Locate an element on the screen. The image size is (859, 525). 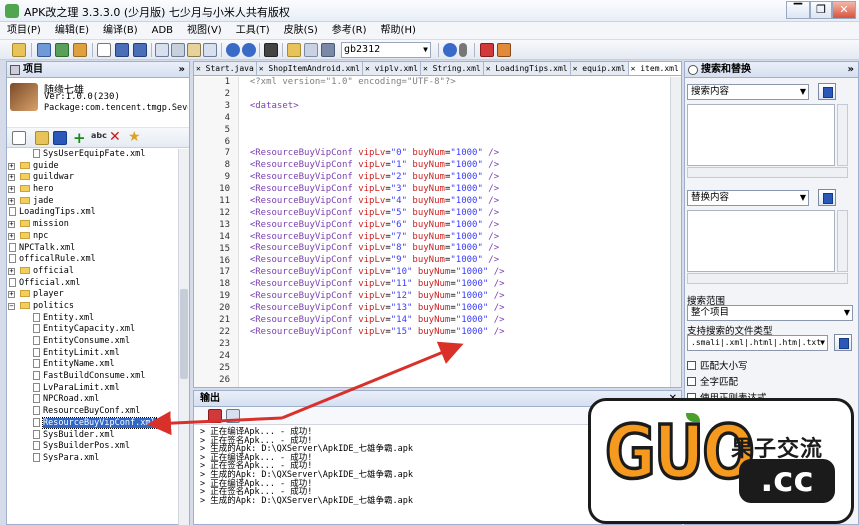
clear-icon is located at coordinates (215, 416).